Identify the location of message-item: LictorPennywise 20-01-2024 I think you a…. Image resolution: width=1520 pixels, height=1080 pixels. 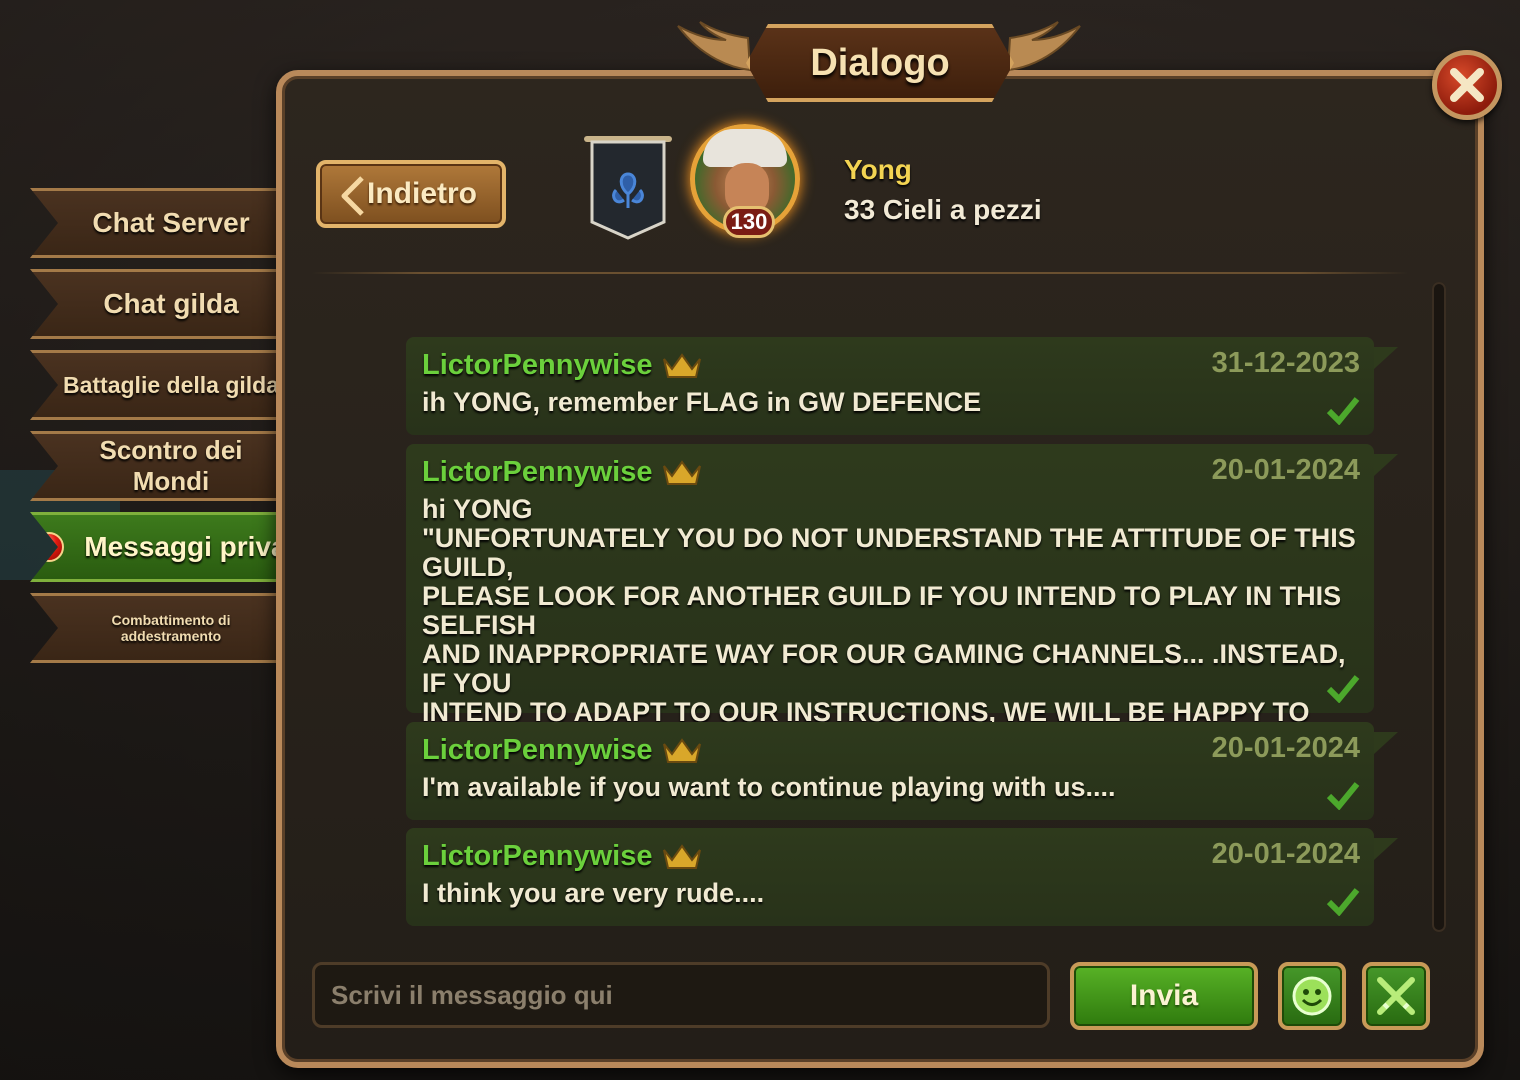
(902, 877).